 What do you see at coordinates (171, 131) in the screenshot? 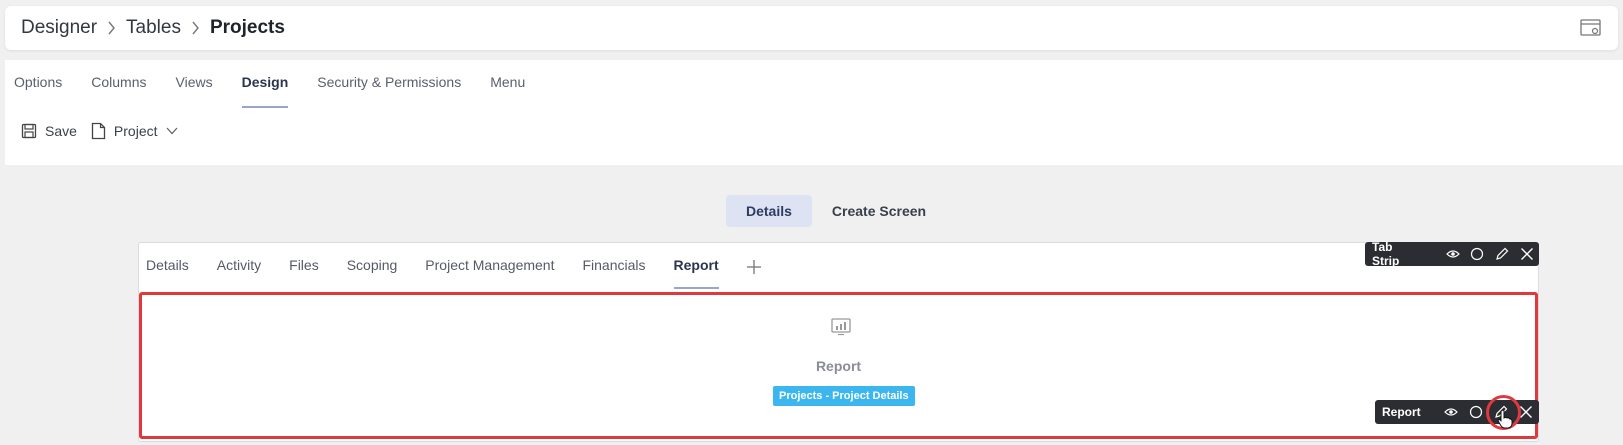
I see `chevron-down-icon` at bounding box center [171, 131].